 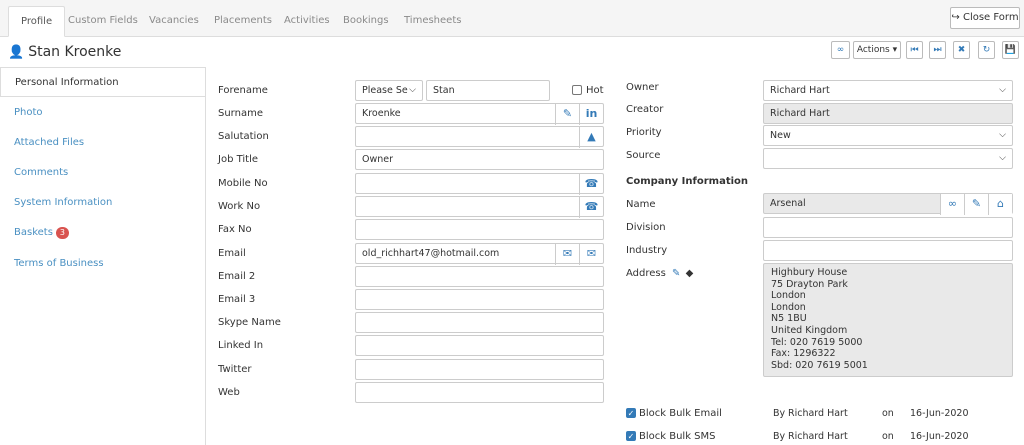 What do you see at coordinates (631, 413) in the screenshot?
I see `block-bulk-email-checkbox: ✓` at bounding box center [631, 413].